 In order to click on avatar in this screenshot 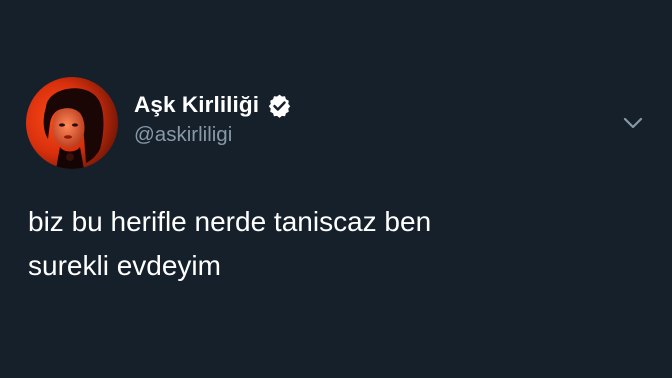, I will do `click(72, 123)`.